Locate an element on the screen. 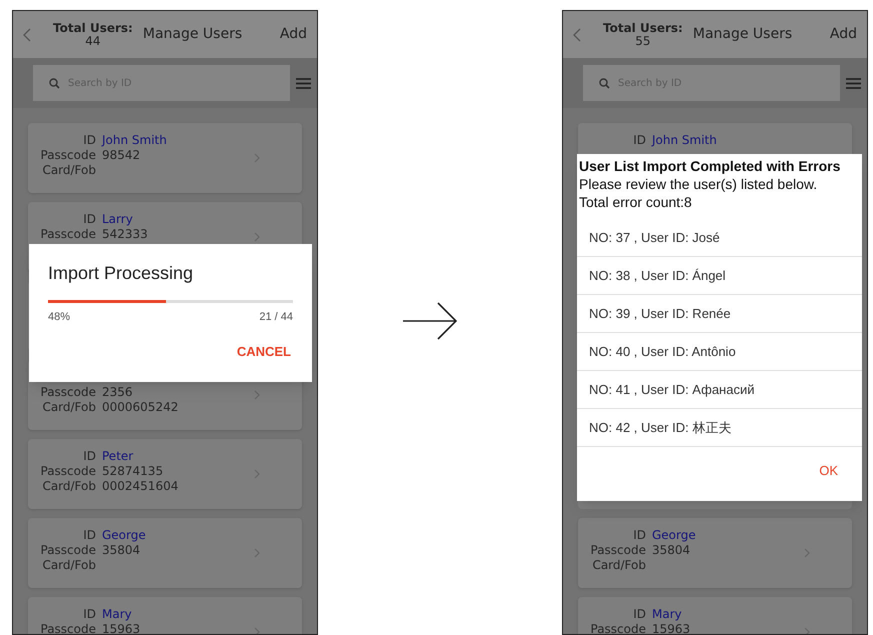 This screenshot has height=635, width=873. field-value: 2356 is located at coordinates (117, 392).